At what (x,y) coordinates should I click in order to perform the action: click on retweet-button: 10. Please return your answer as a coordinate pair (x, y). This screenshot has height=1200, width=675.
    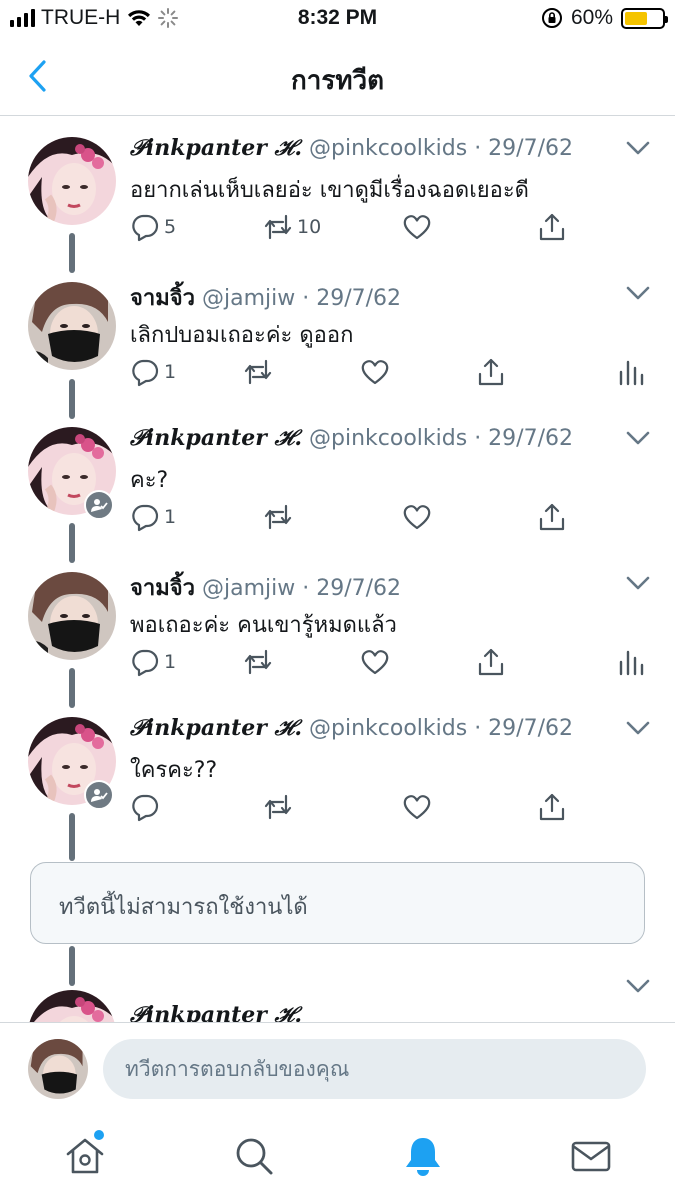
    Looking at the image, I should click on (292, 227).